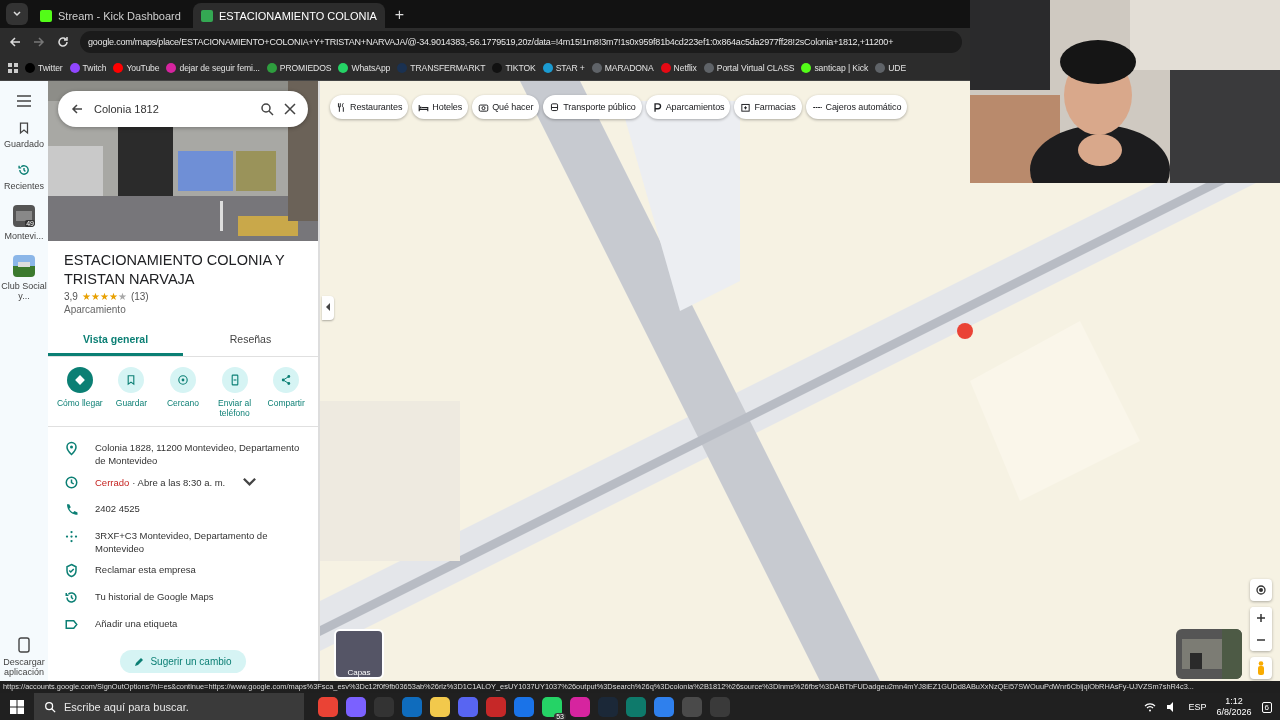 The height and width of the screenshot is (720, 1280). What do you see at coordinates (1234, 707) in the screenshot?
I see `clock: 1:12 6/8/2026` at bounding box center [1234, 707].